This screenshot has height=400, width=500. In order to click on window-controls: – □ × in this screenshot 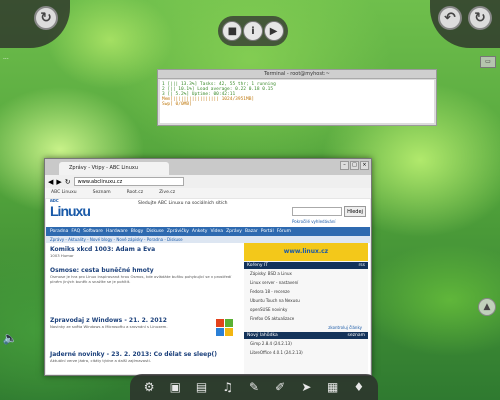, I will do `click(354, 165)`.